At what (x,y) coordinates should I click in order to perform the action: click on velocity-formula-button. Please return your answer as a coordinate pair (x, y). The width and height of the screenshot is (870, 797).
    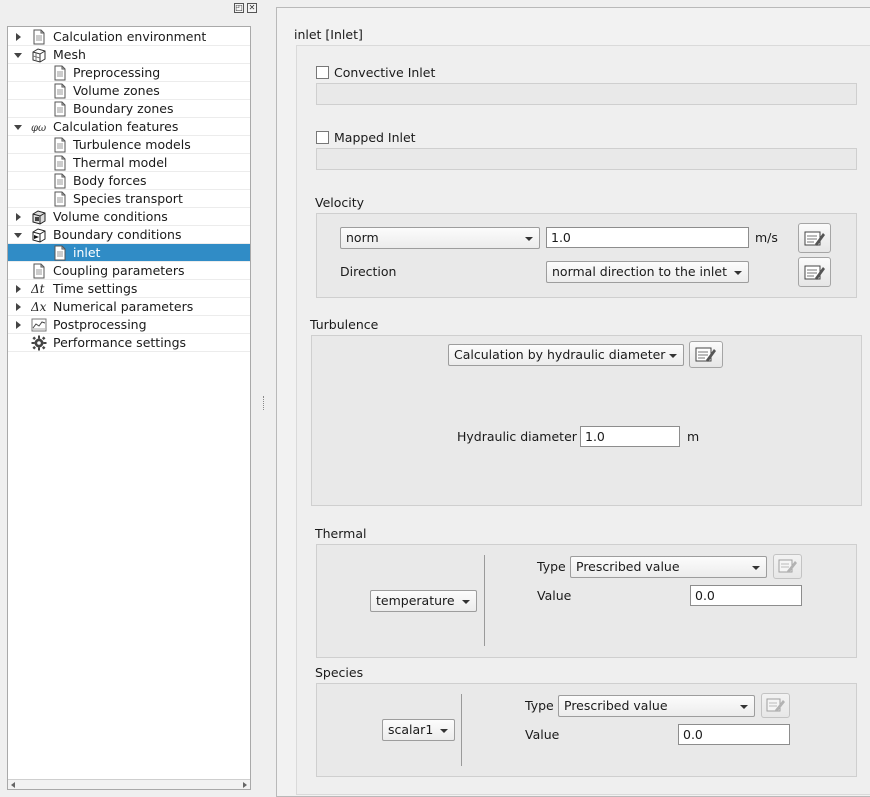
    Looking at the image, I should click on (814, 238).